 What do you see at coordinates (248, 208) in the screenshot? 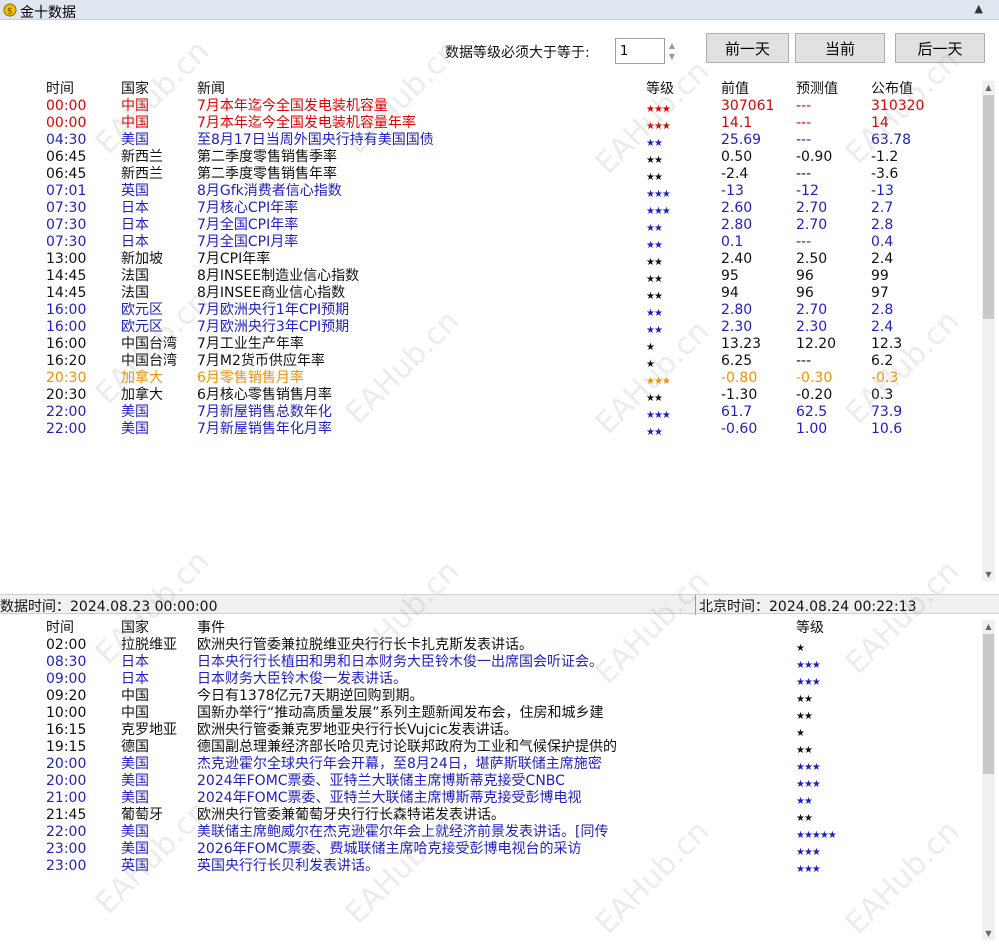
I see `cell-news: 7月核心CPI年率` at bounding box center [248, 208].